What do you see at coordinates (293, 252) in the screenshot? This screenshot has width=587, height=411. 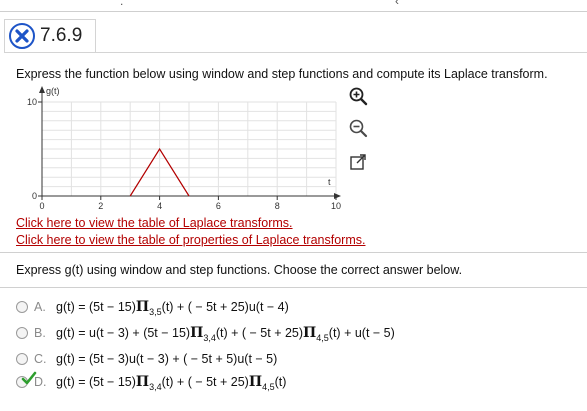 I see `section-divider` at bounding box center [293, 252].